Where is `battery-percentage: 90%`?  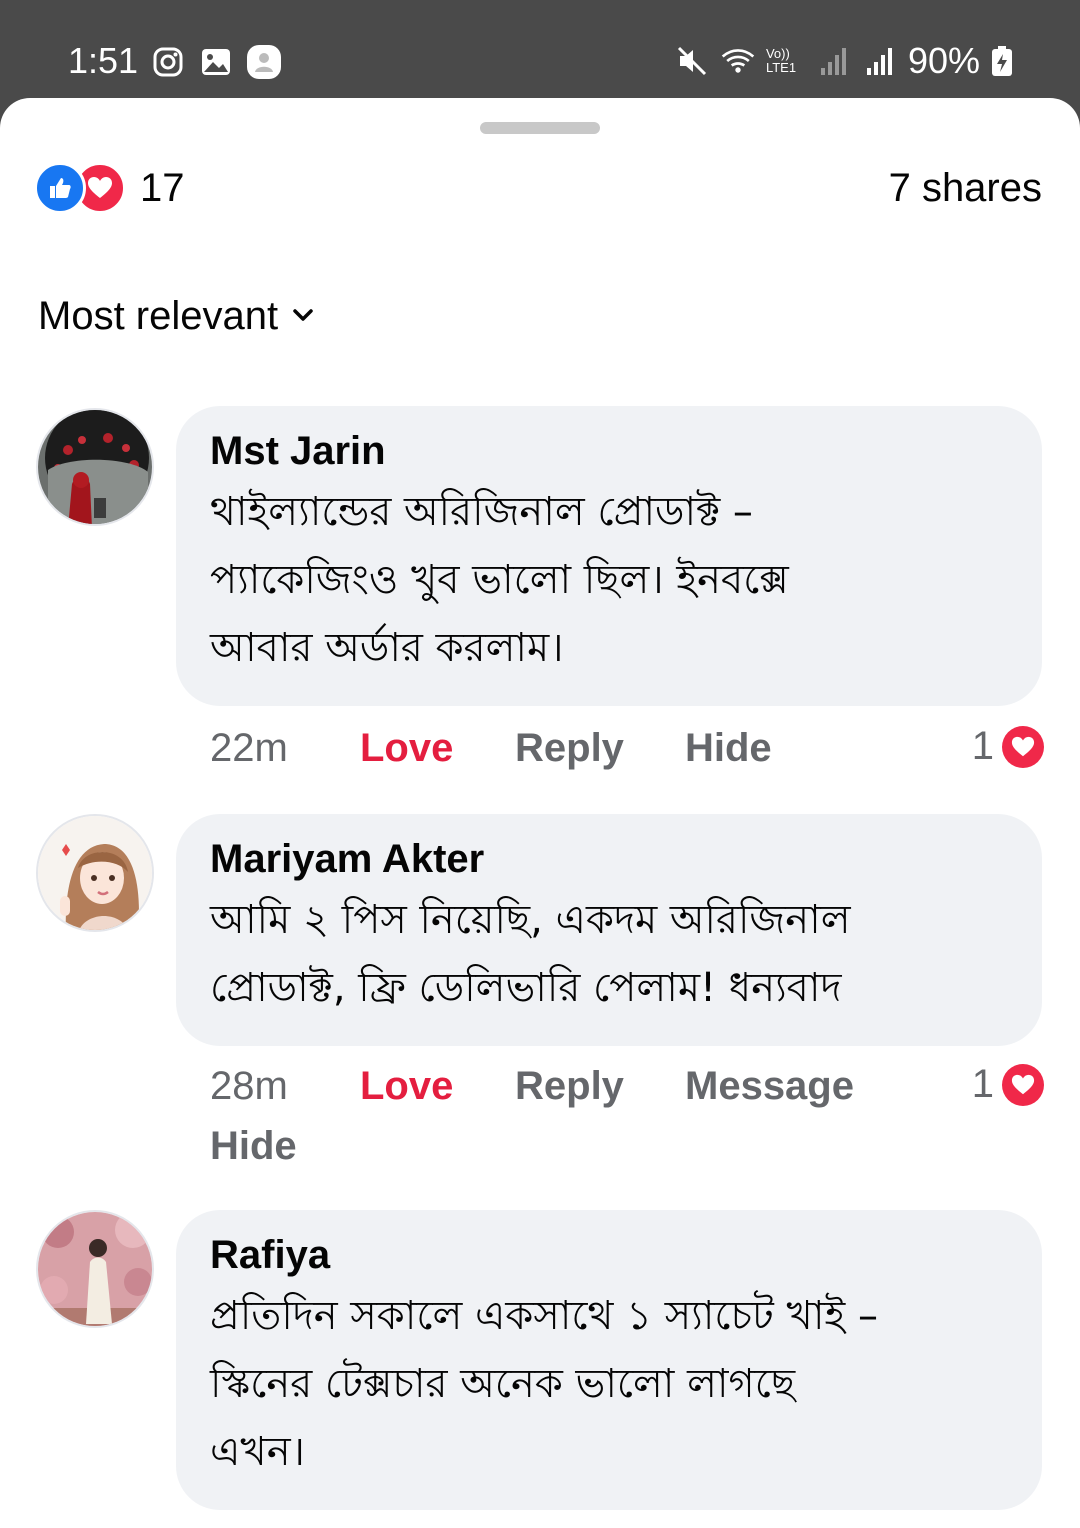
battery-percentage: 90% is located at coordinates (943, 60).